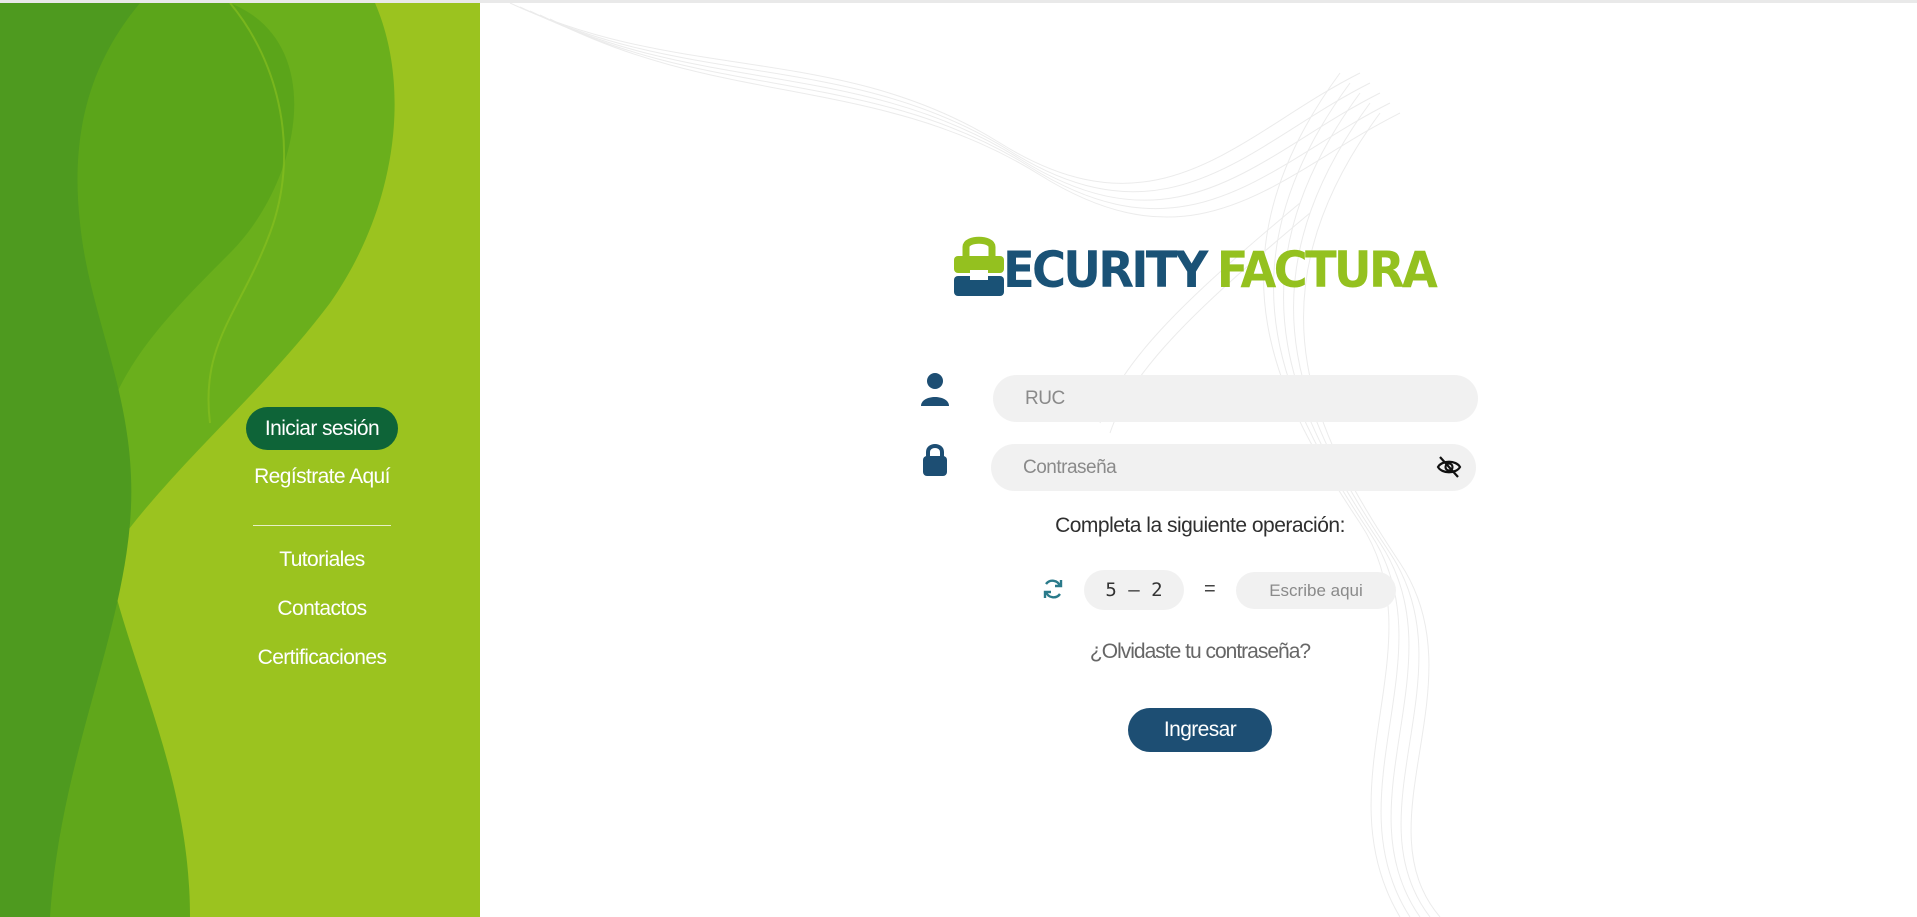 This screenshot has height=917, width=1917. What do you see at coordinates (1134, 590) in the screenshot?
I see `captcha-operation: 5 – 2` at bounding box center [1134, 590].